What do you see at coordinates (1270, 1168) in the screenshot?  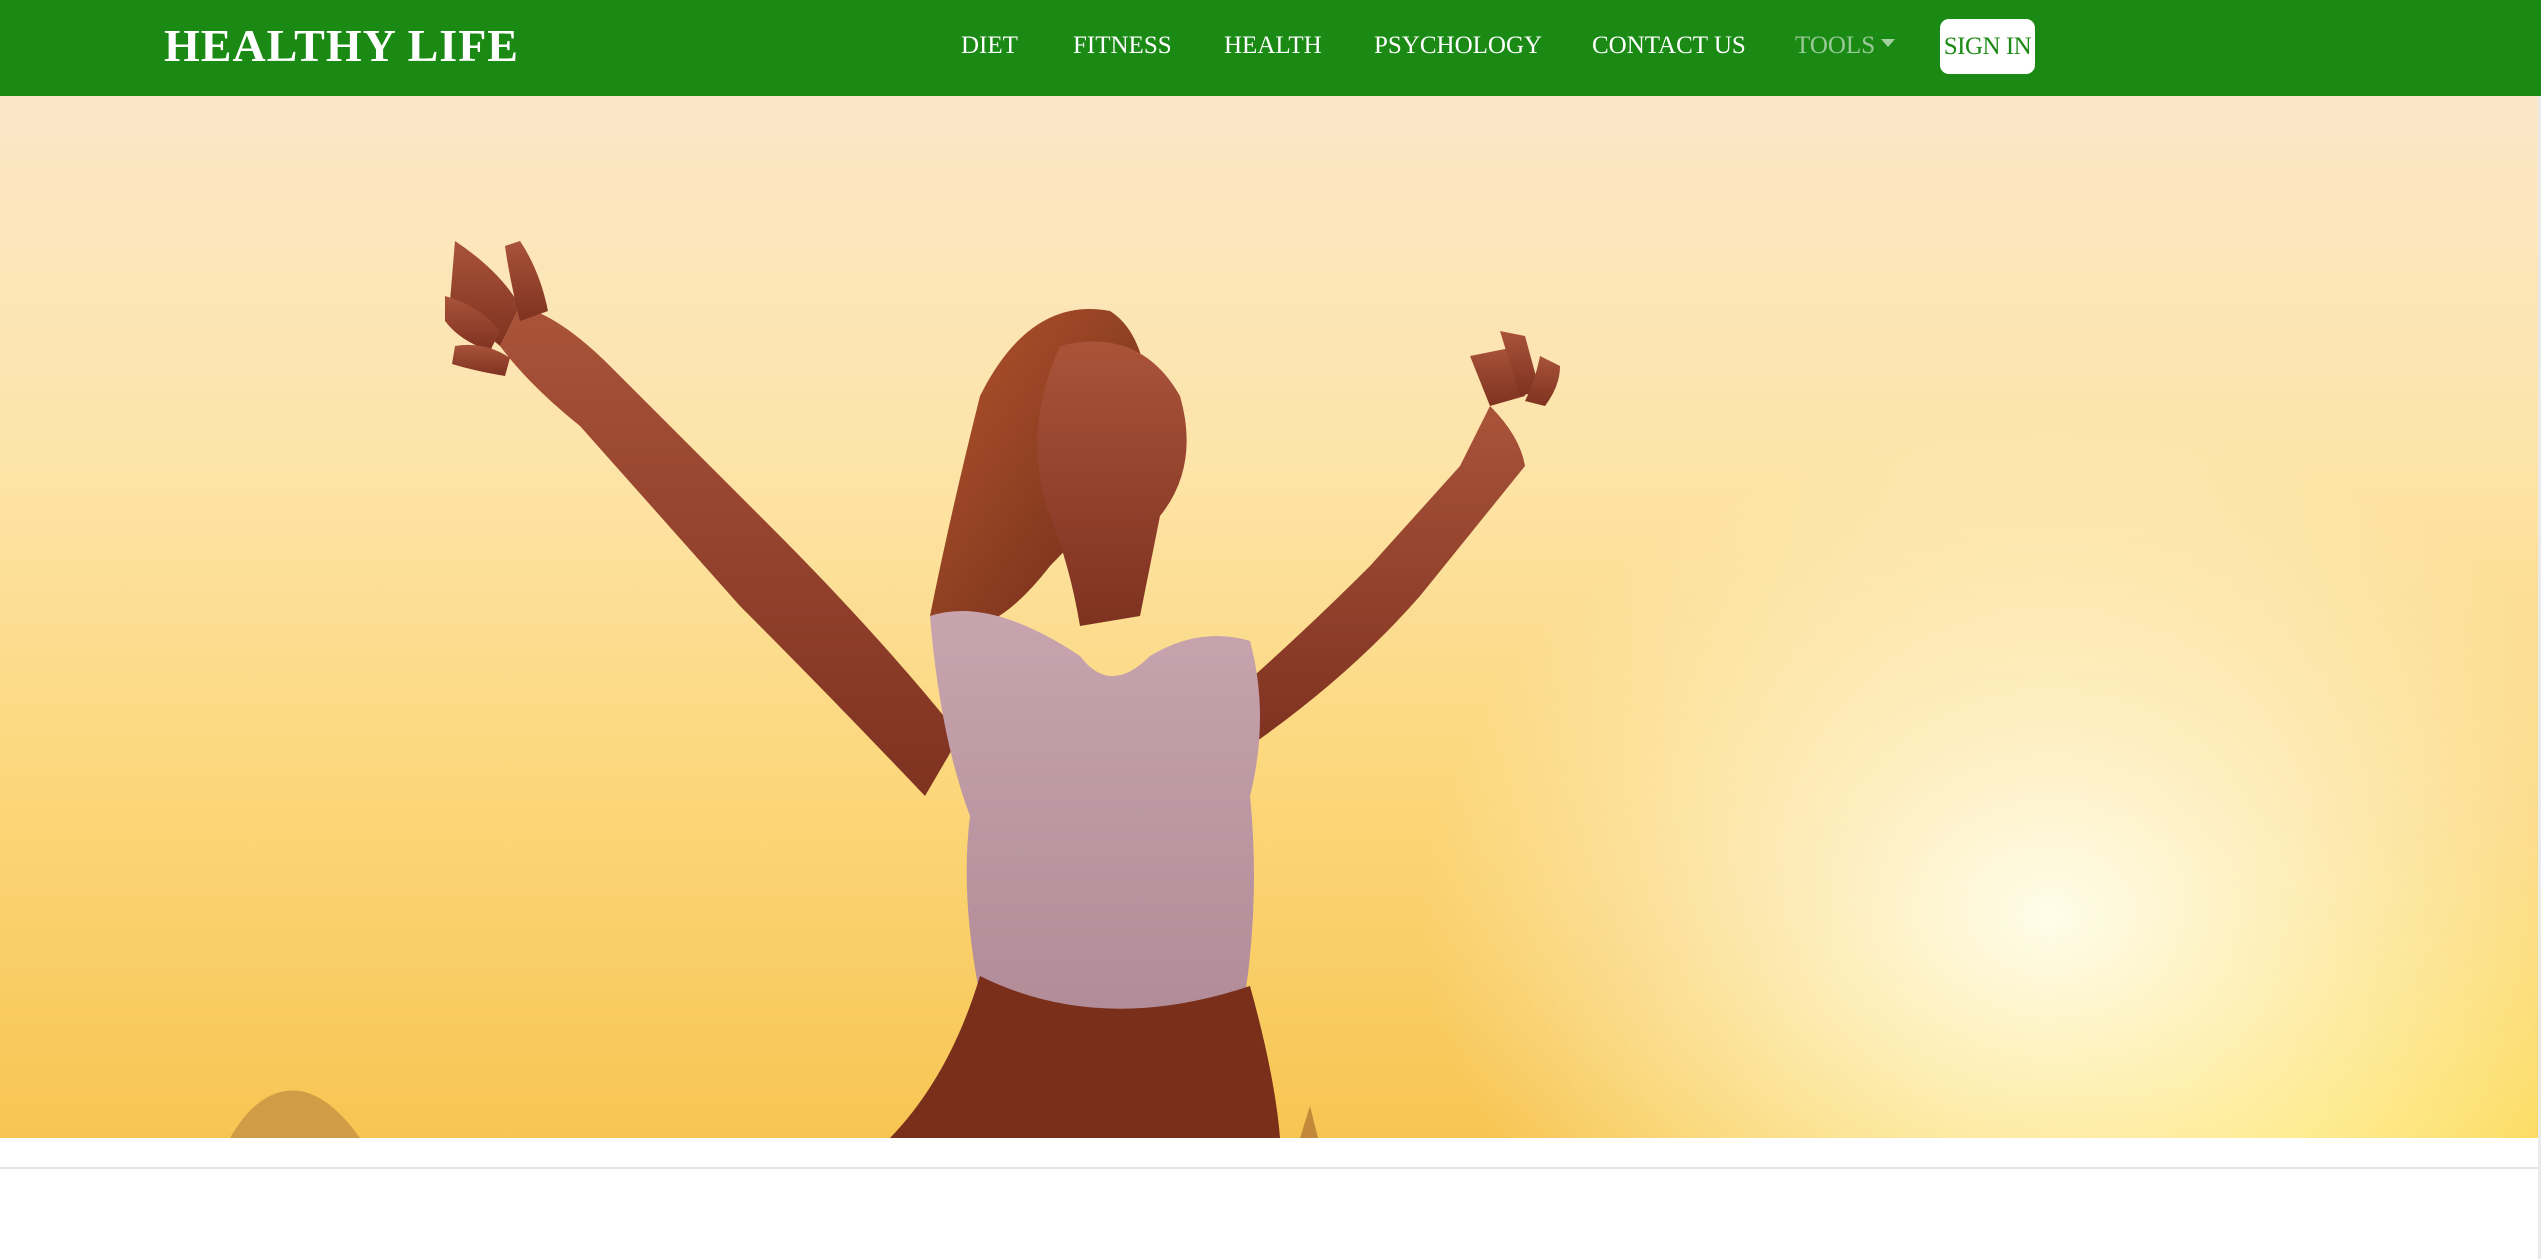 I see `section-divider` at bounding box center [1270, 1168].